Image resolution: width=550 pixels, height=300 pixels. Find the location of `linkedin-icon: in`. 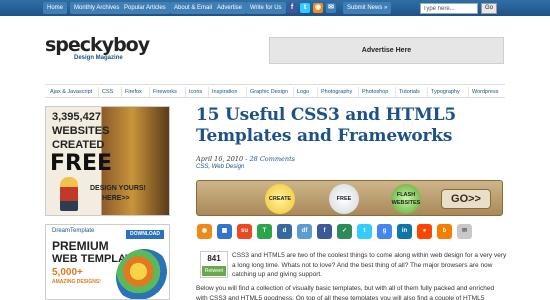

linkedin-icon: in is located at coordinates (404, 231).